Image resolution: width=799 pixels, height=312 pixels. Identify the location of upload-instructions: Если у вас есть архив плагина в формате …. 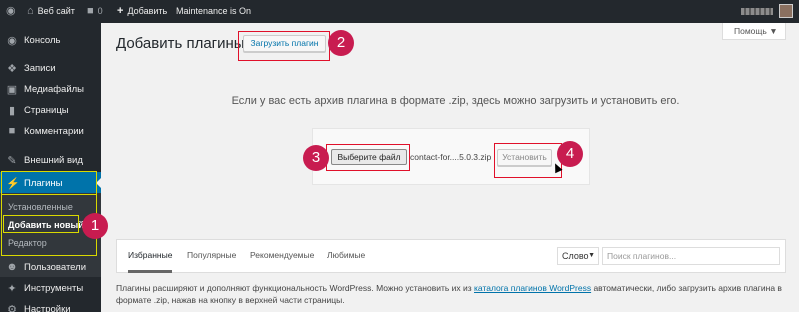
(455, 101).